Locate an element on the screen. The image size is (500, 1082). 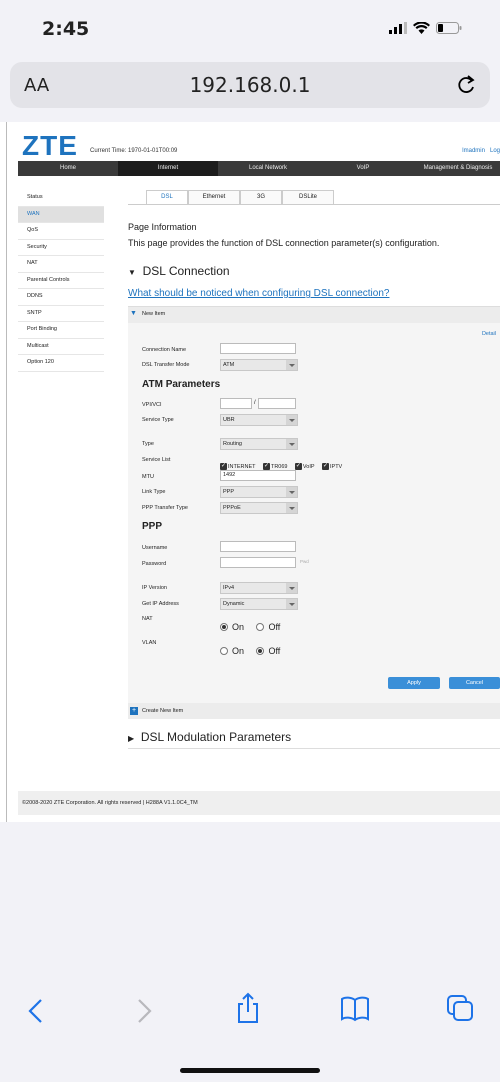
tab-dsl: DSL is located at coordinates (167, 197).